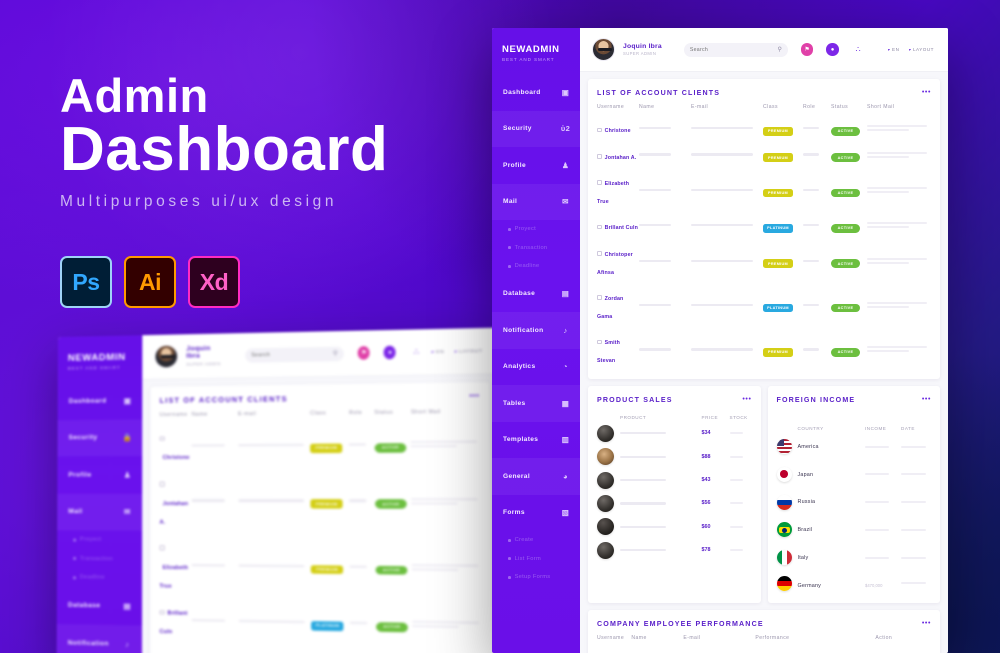  I want to click on sidebar-subitem: Deadline, so click(536, 266).